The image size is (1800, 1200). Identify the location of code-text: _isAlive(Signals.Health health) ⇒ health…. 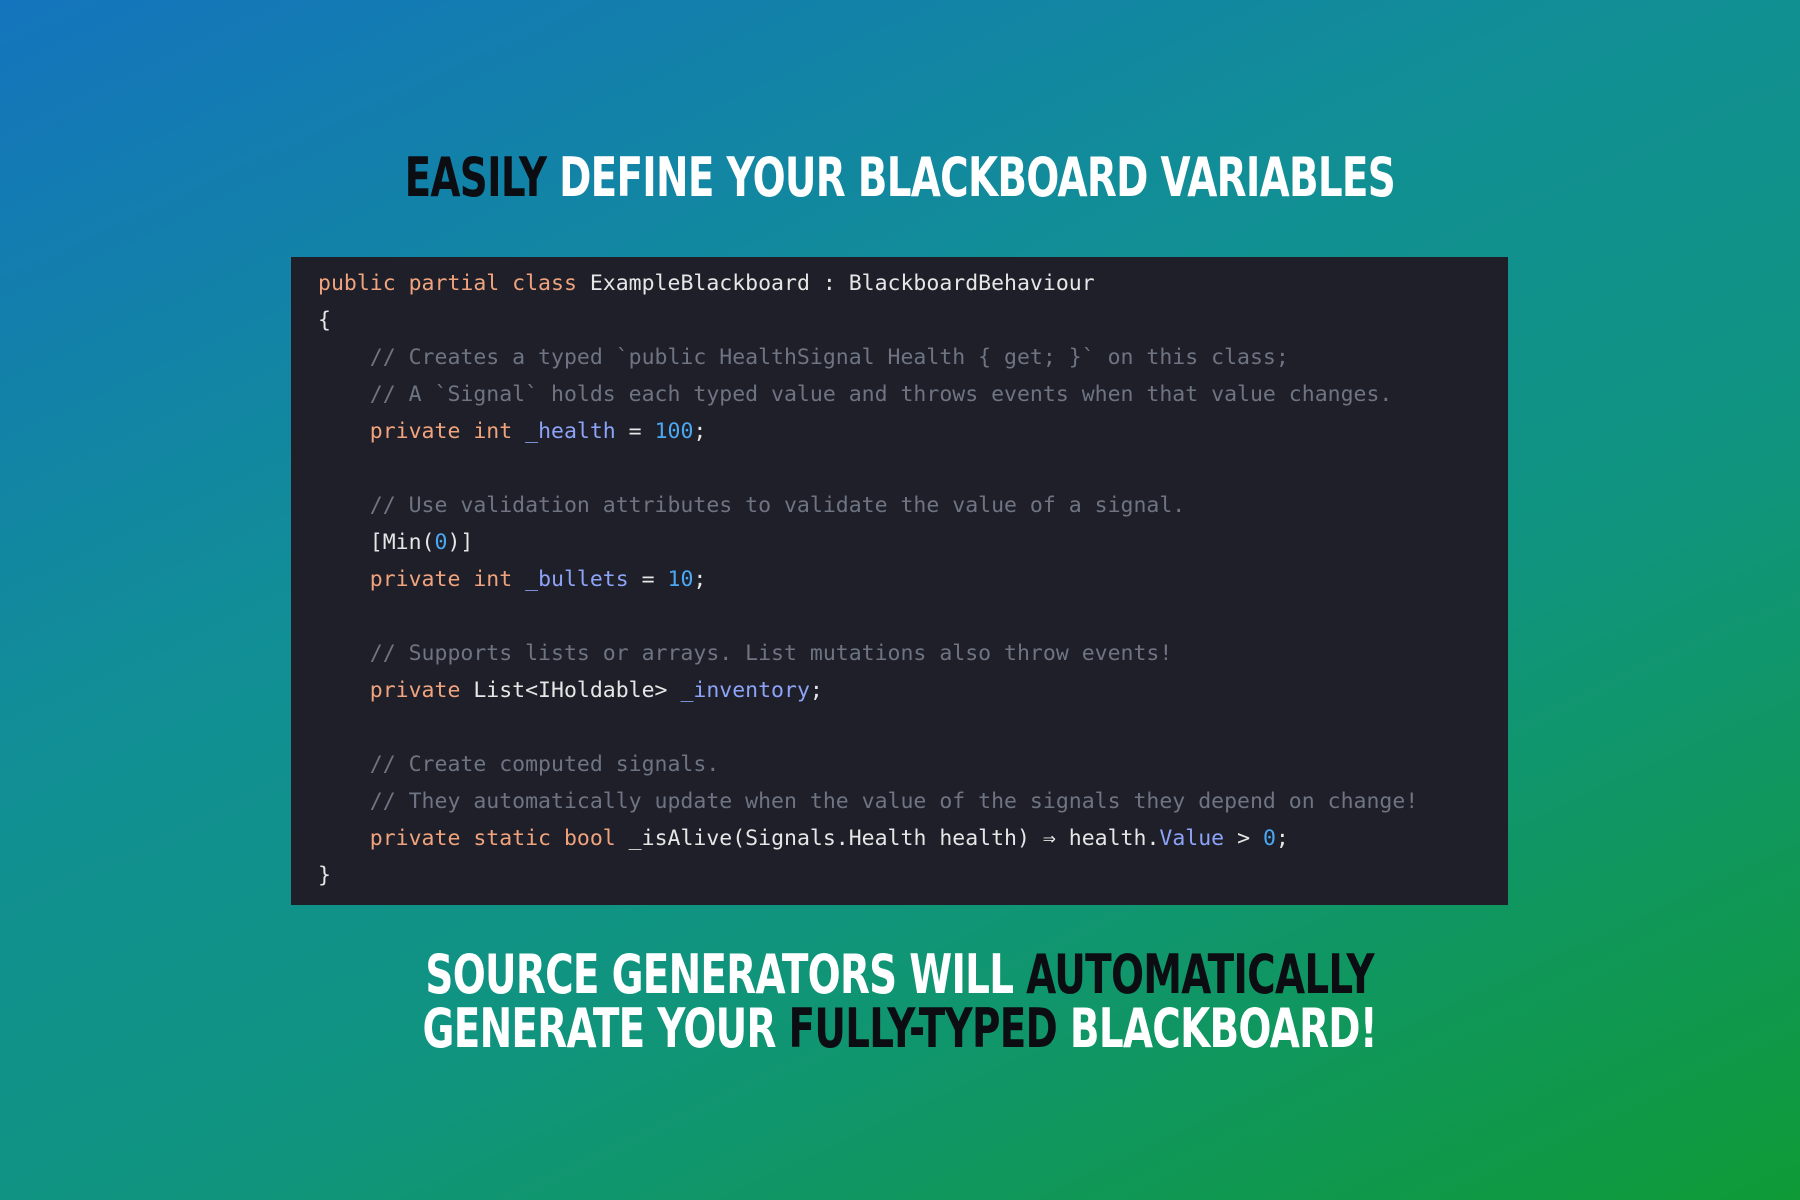
(887, 838).